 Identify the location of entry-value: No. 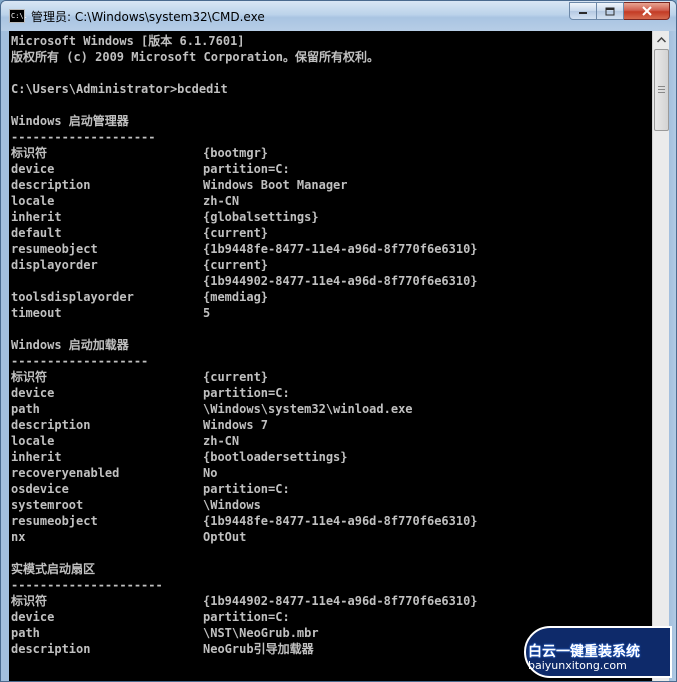
(210, 473).